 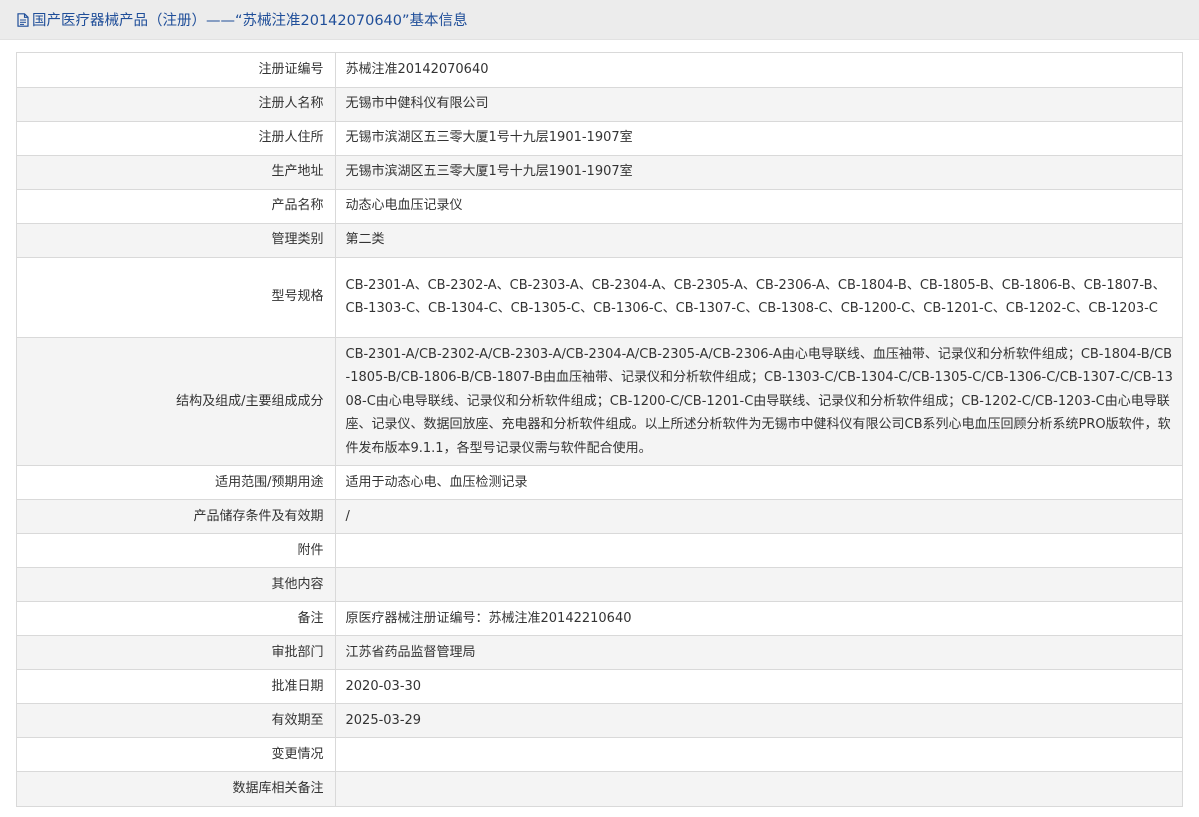 I want to click on row-label: 有效期至, so click(x=176, y=720).